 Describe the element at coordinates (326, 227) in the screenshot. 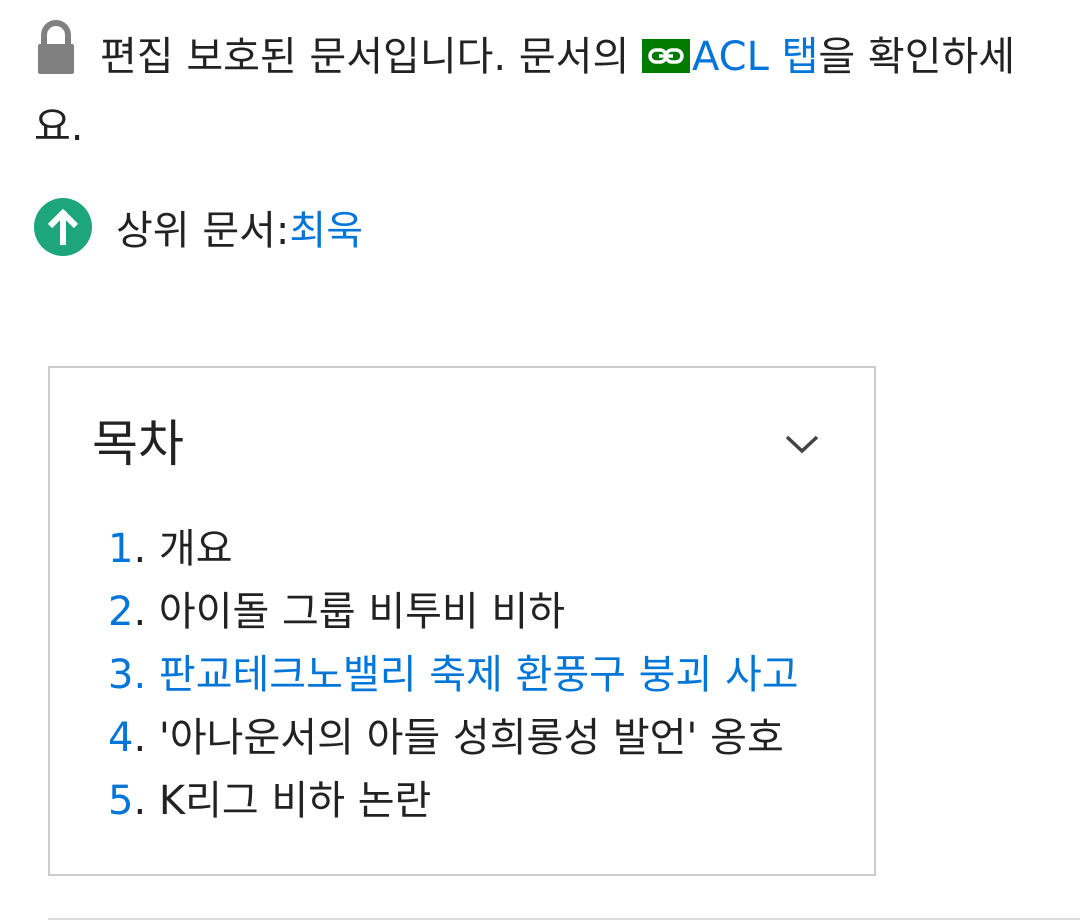

I see `parent-document-link: 최욱` at that location.